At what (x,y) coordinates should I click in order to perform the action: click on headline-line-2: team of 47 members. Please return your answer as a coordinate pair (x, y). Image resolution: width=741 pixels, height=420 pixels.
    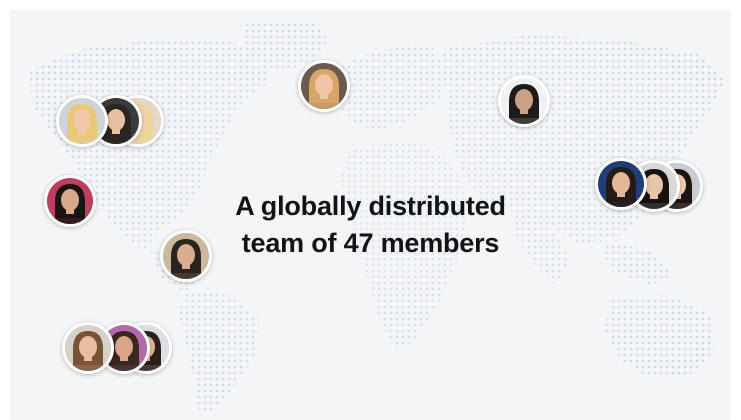
    Looking at the image, I should click on (370, 243).